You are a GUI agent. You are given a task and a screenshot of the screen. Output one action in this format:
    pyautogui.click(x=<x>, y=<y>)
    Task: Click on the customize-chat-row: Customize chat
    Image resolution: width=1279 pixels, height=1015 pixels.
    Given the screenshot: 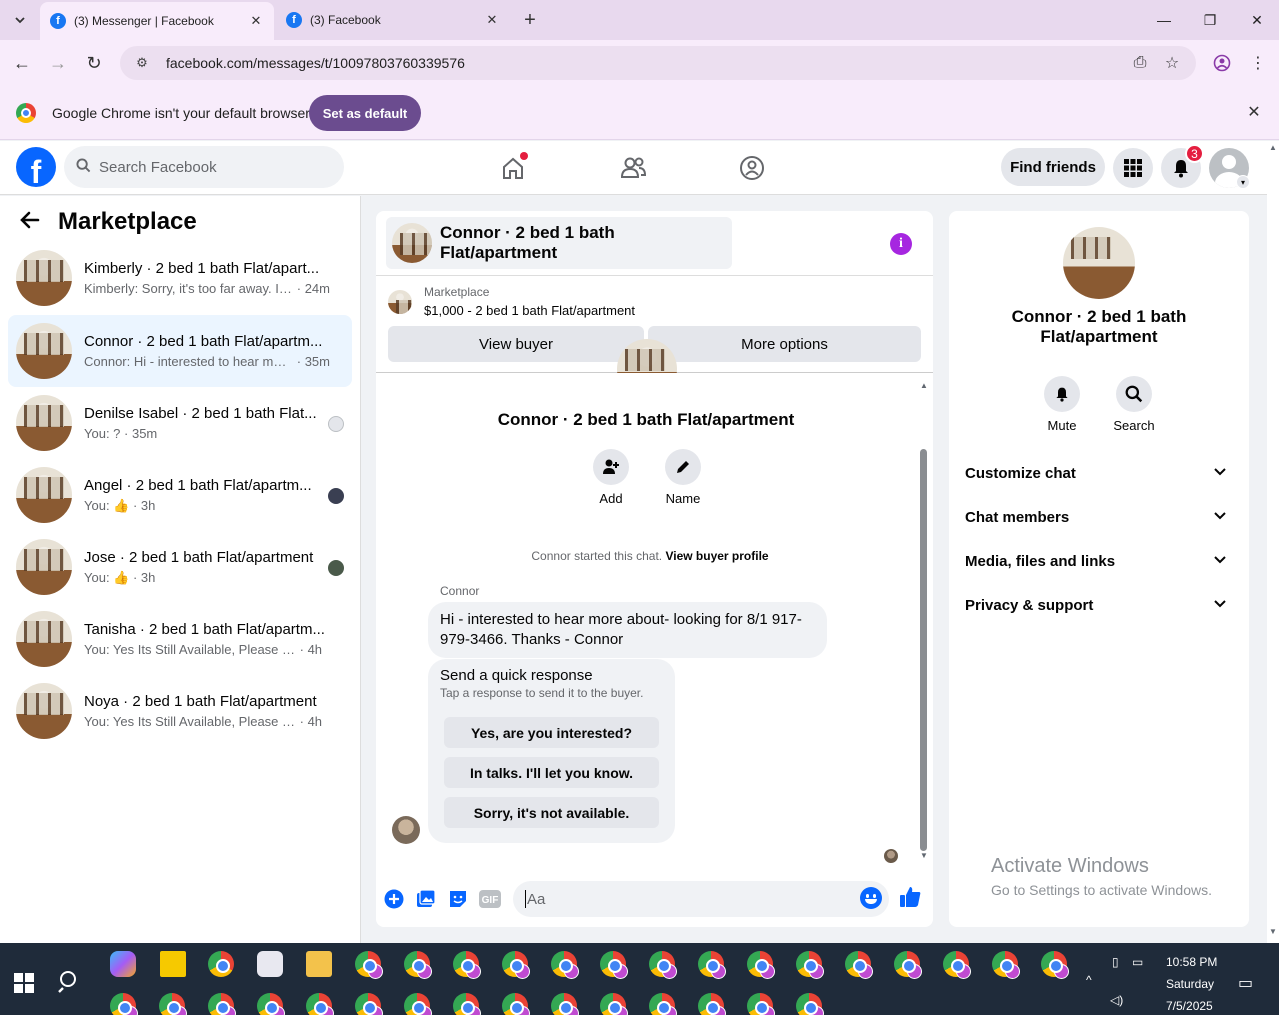 What is the action you would take?
    pyautogui.click(x=1099, y=473)
    